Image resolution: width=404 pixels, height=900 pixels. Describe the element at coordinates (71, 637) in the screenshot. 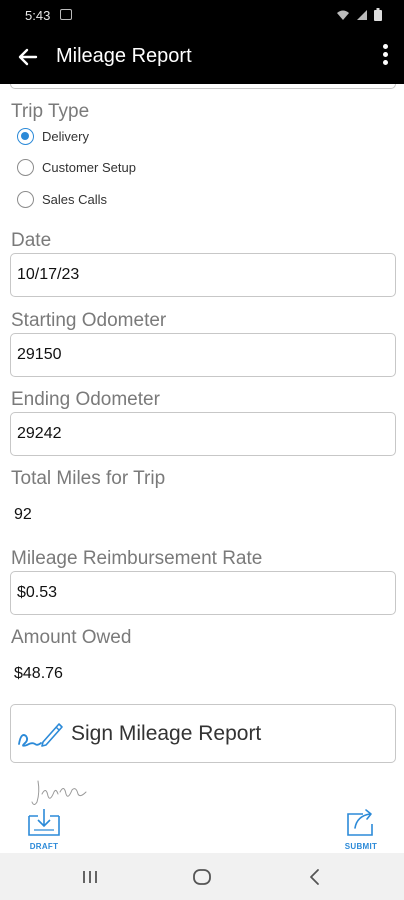

I see `amount-owed-label: Amount Owed` at that location.